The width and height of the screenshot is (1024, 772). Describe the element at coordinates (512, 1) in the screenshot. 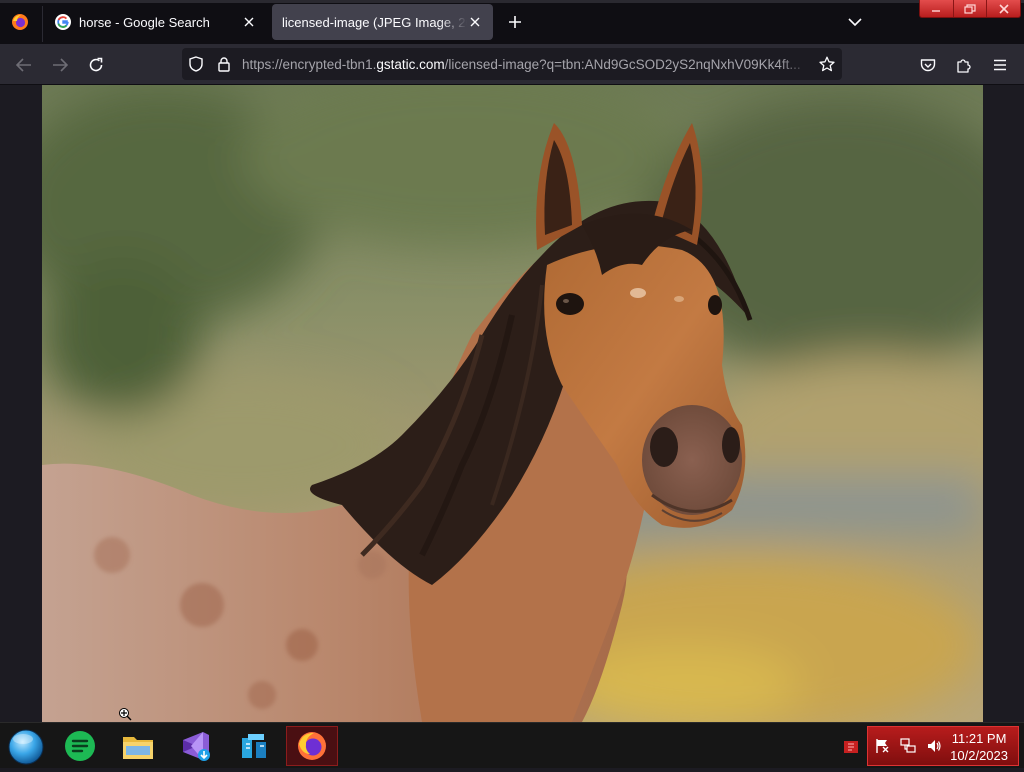

I see `window-top-border` at that location.